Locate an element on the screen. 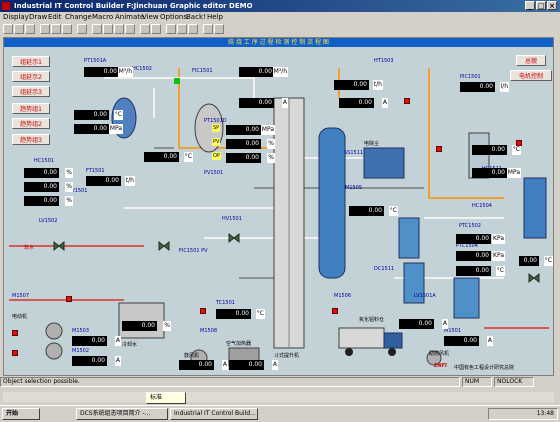 This screenshot has height=422, width=560. bucket-elevator-label: 斗式提升机 is located at coordinates (287, 356).